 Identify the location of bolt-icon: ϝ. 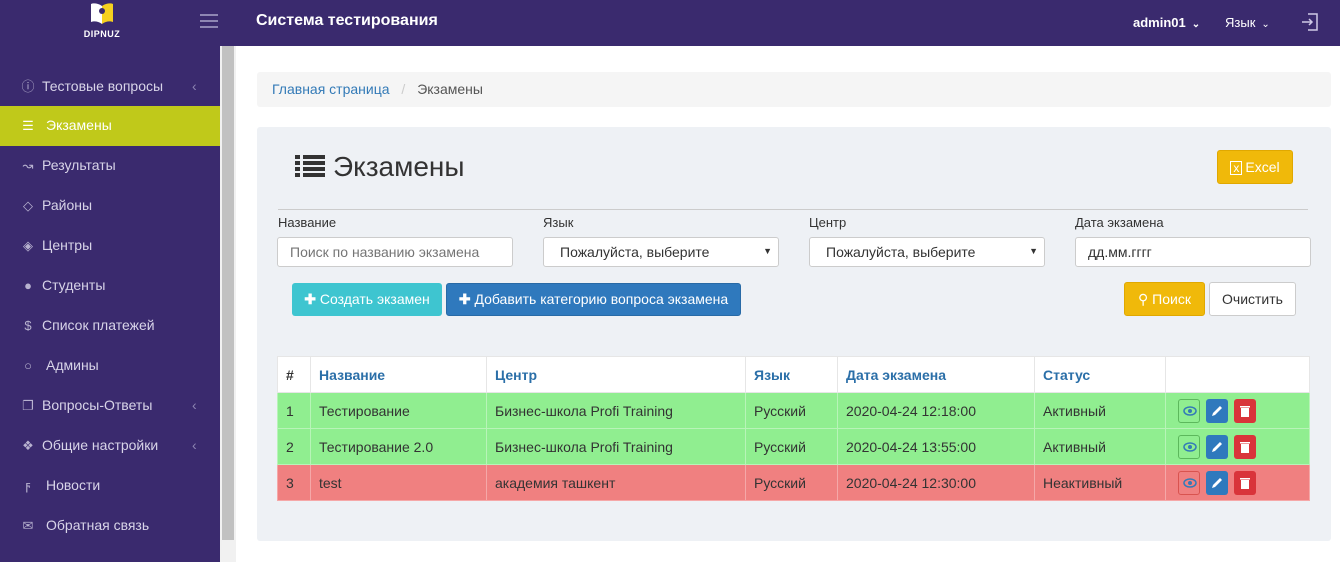
(28, 485).